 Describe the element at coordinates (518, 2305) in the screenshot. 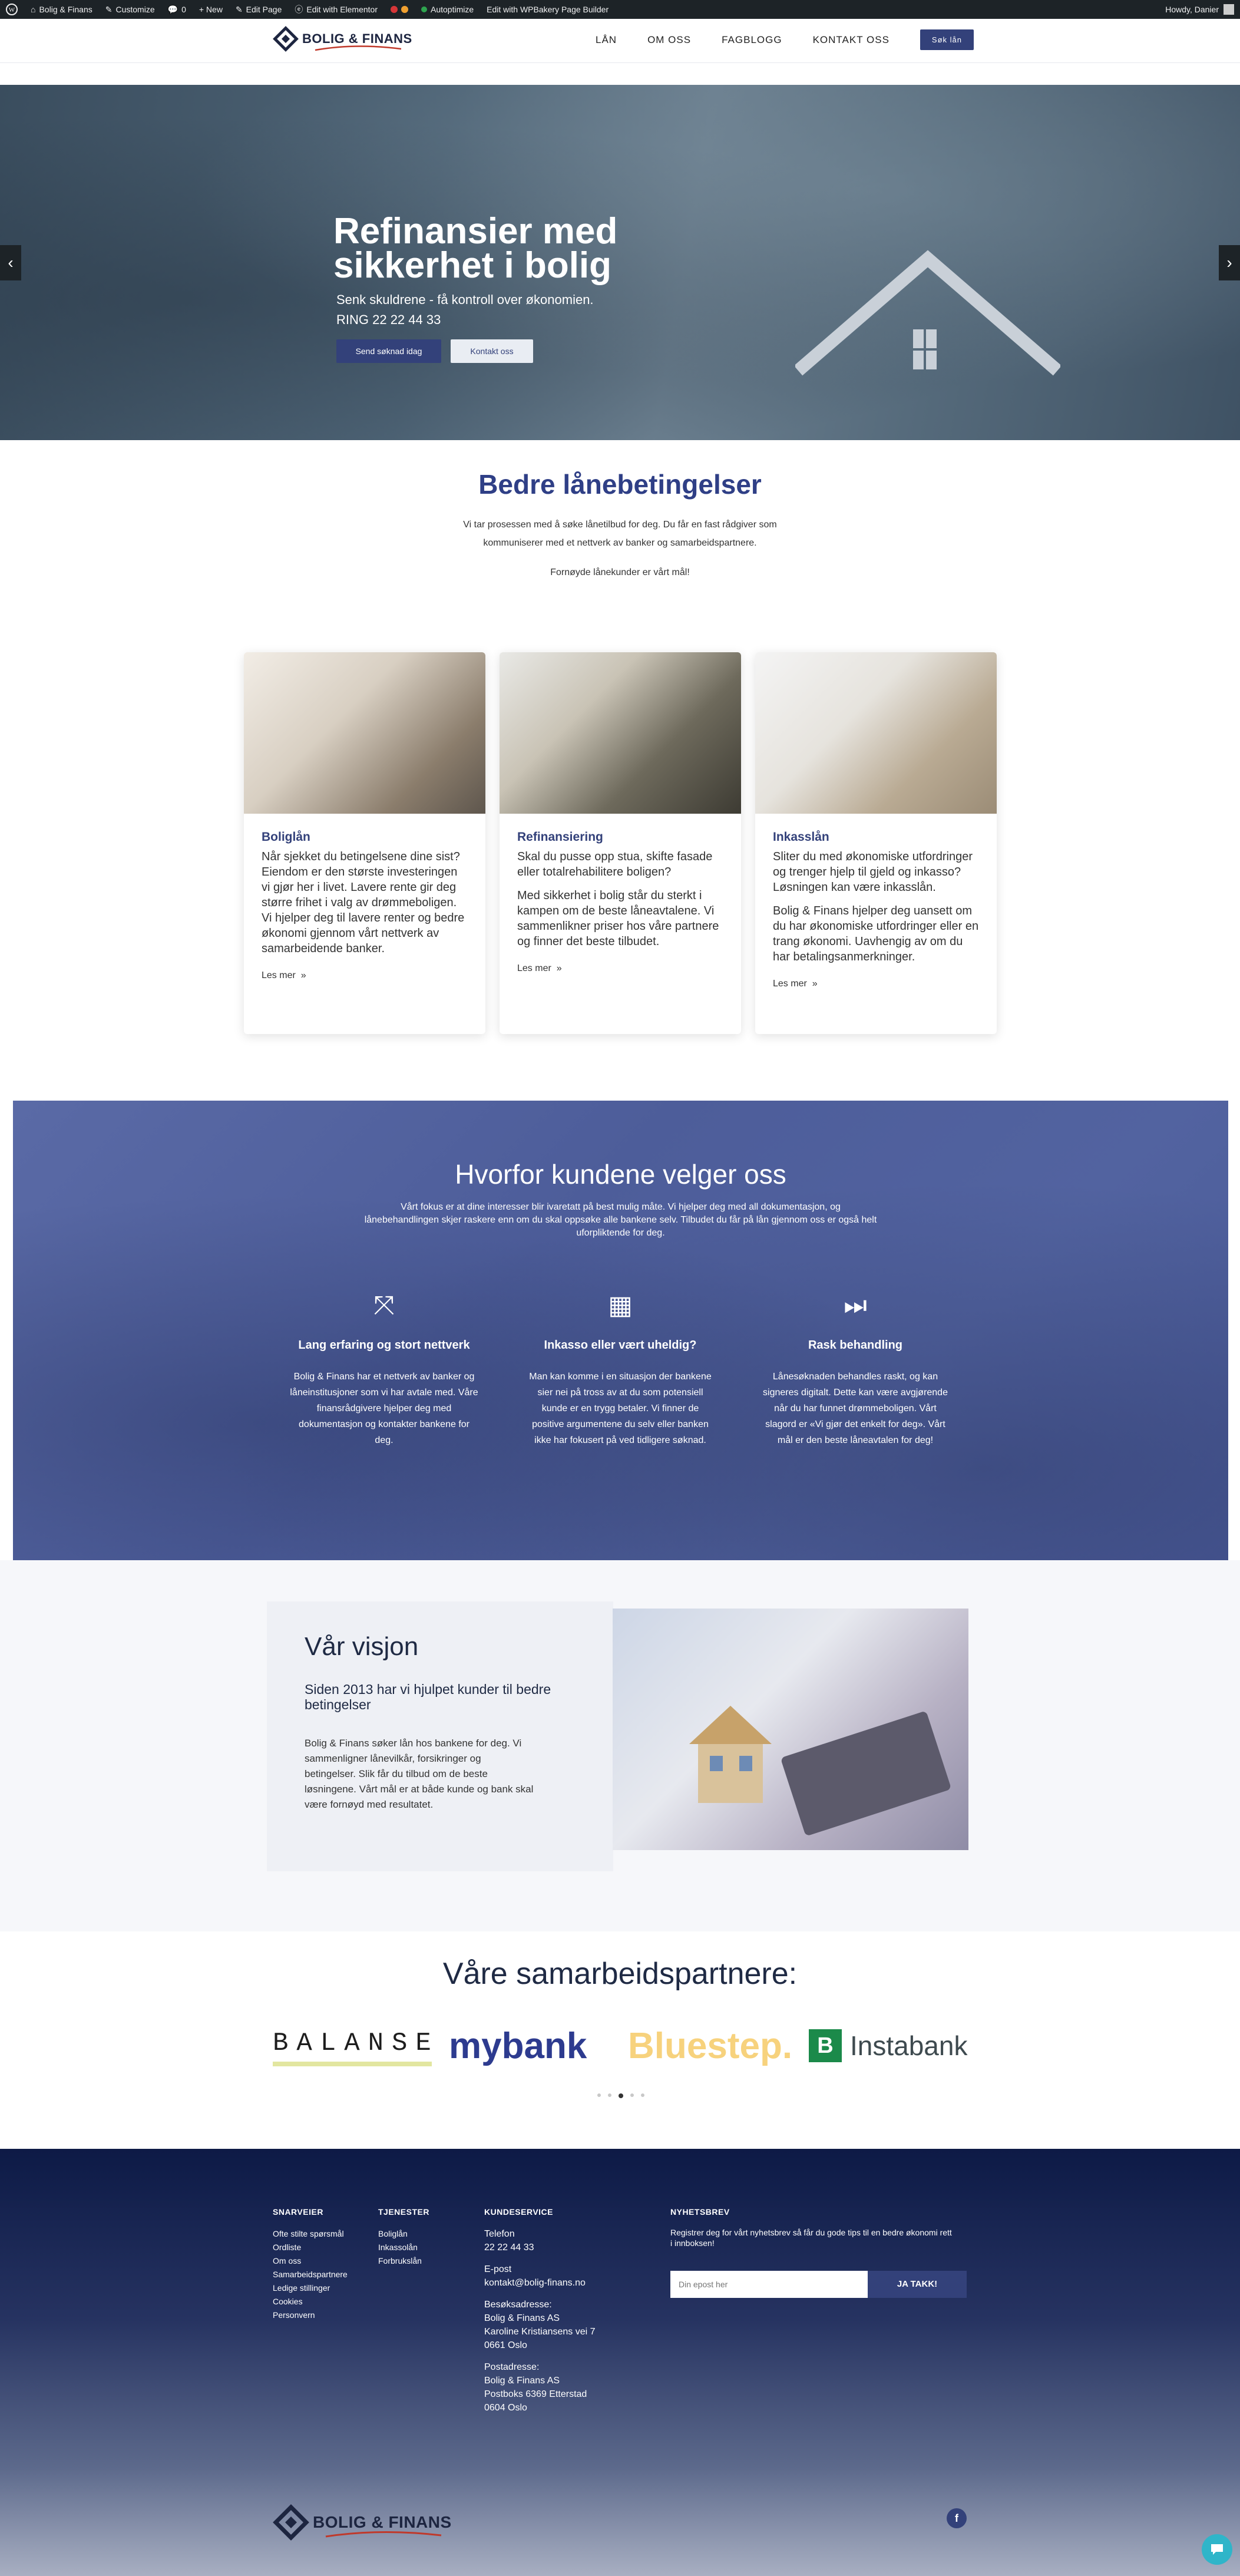

I see `visit-address-label: Besøksadresse:` at that location.